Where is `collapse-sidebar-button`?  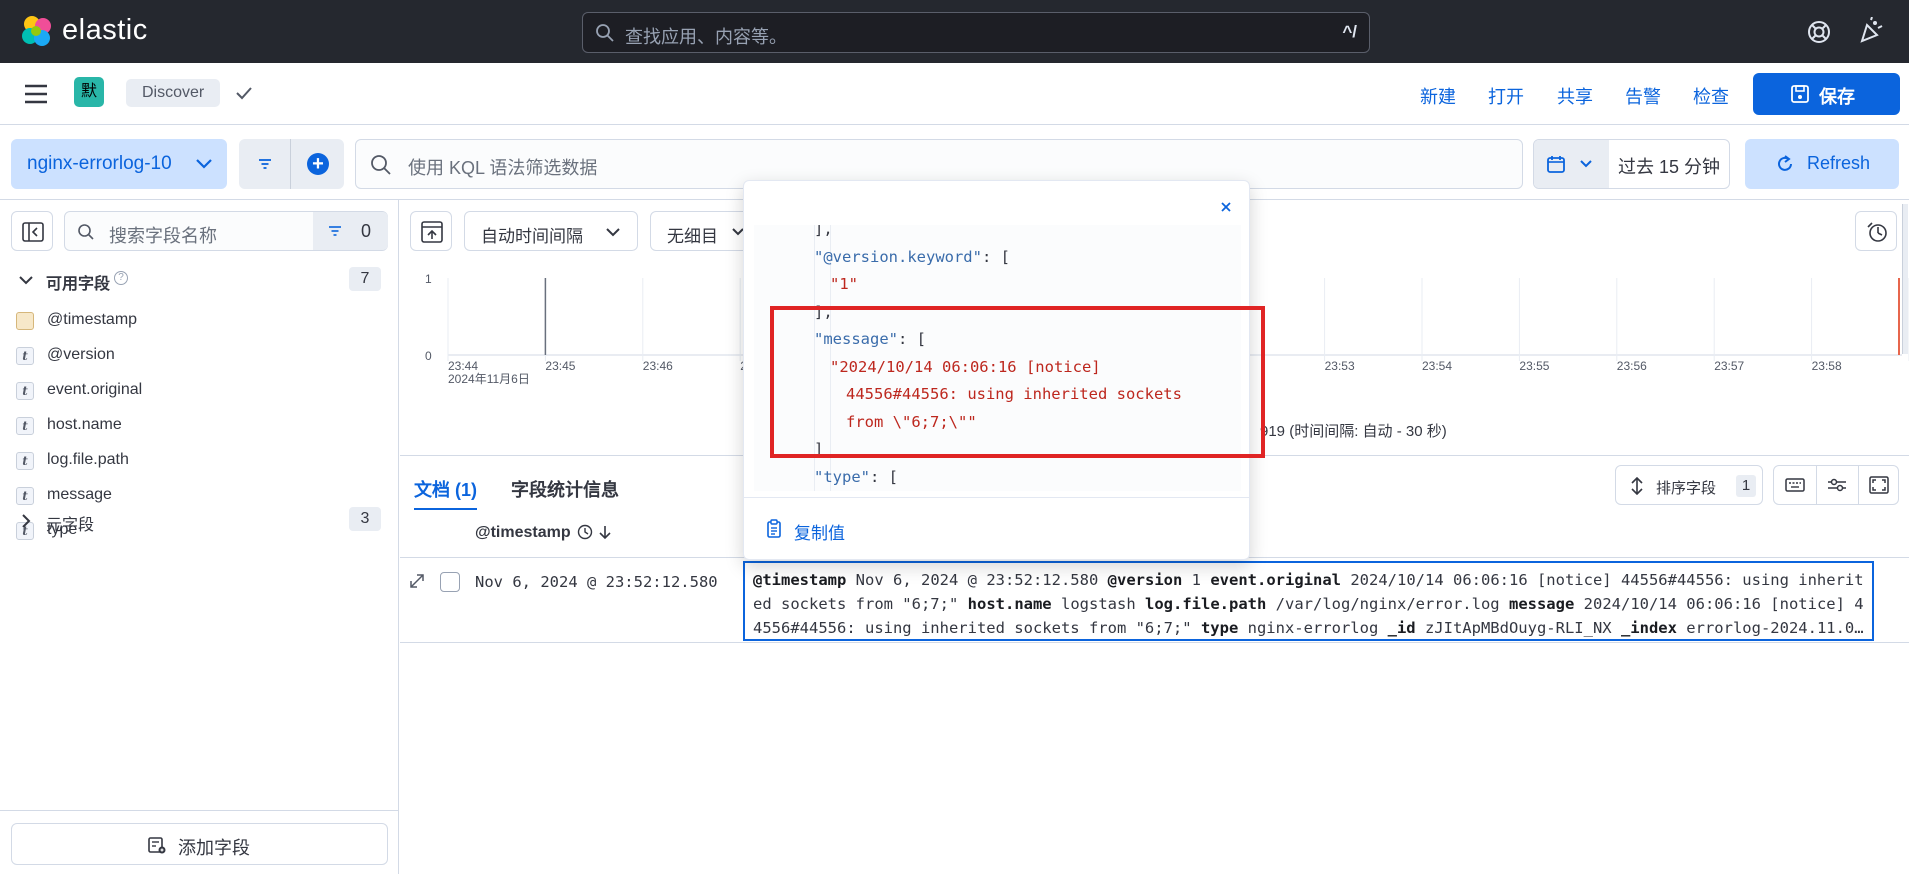
collapse-sidebar-button is located at coordinates (32, 231).